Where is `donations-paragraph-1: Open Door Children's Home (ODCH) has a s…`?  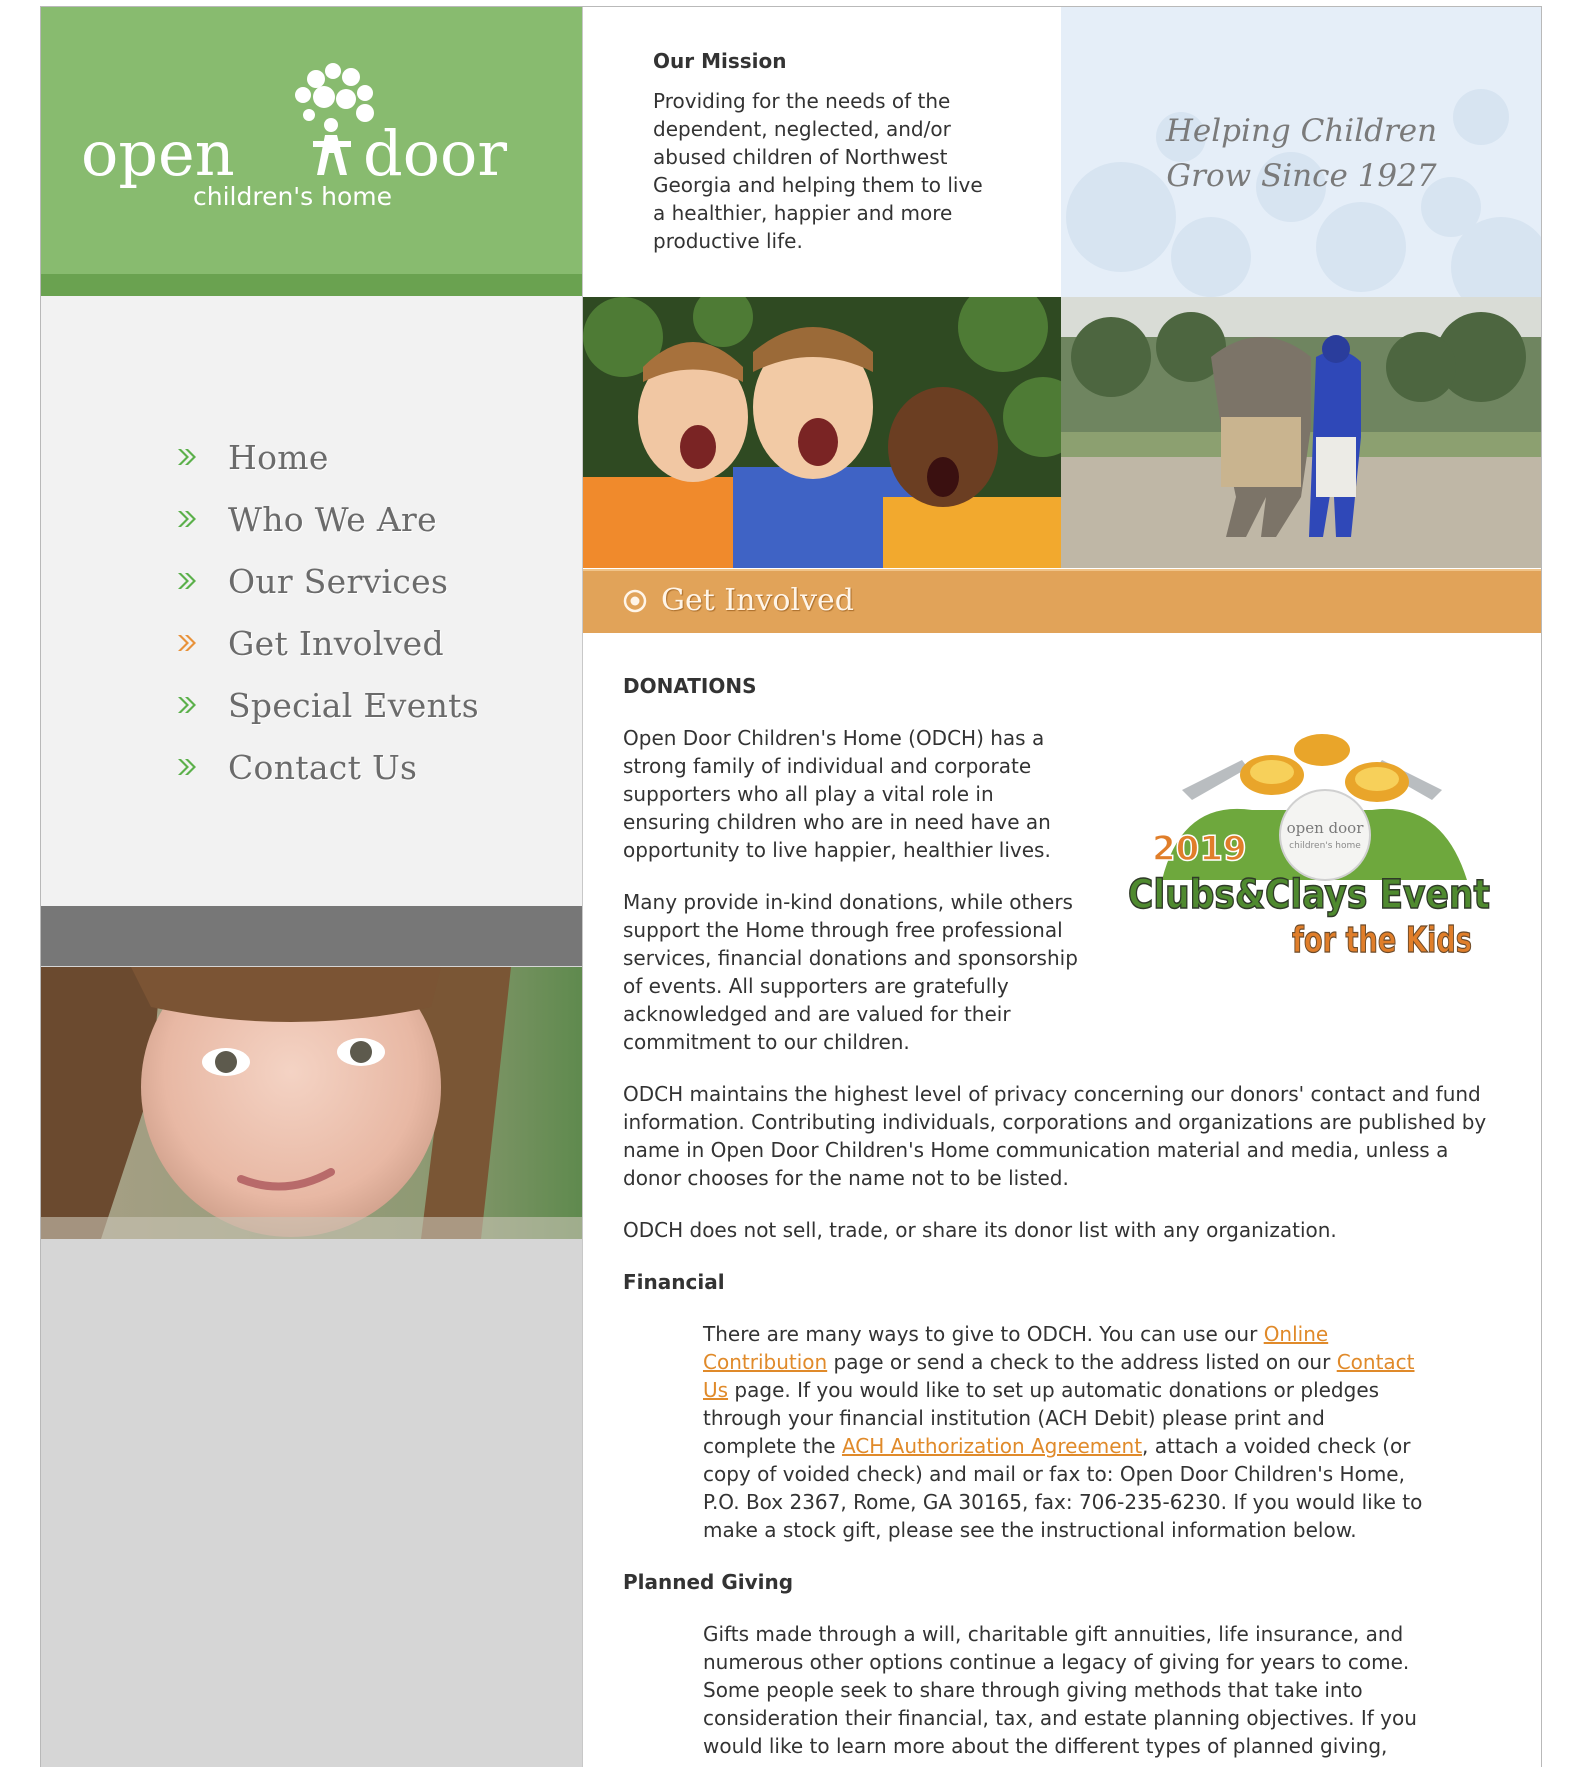
donations-paragraph-1: Open Door Children's Home (ODCH) has a s… is located at coordinates (837, 794).